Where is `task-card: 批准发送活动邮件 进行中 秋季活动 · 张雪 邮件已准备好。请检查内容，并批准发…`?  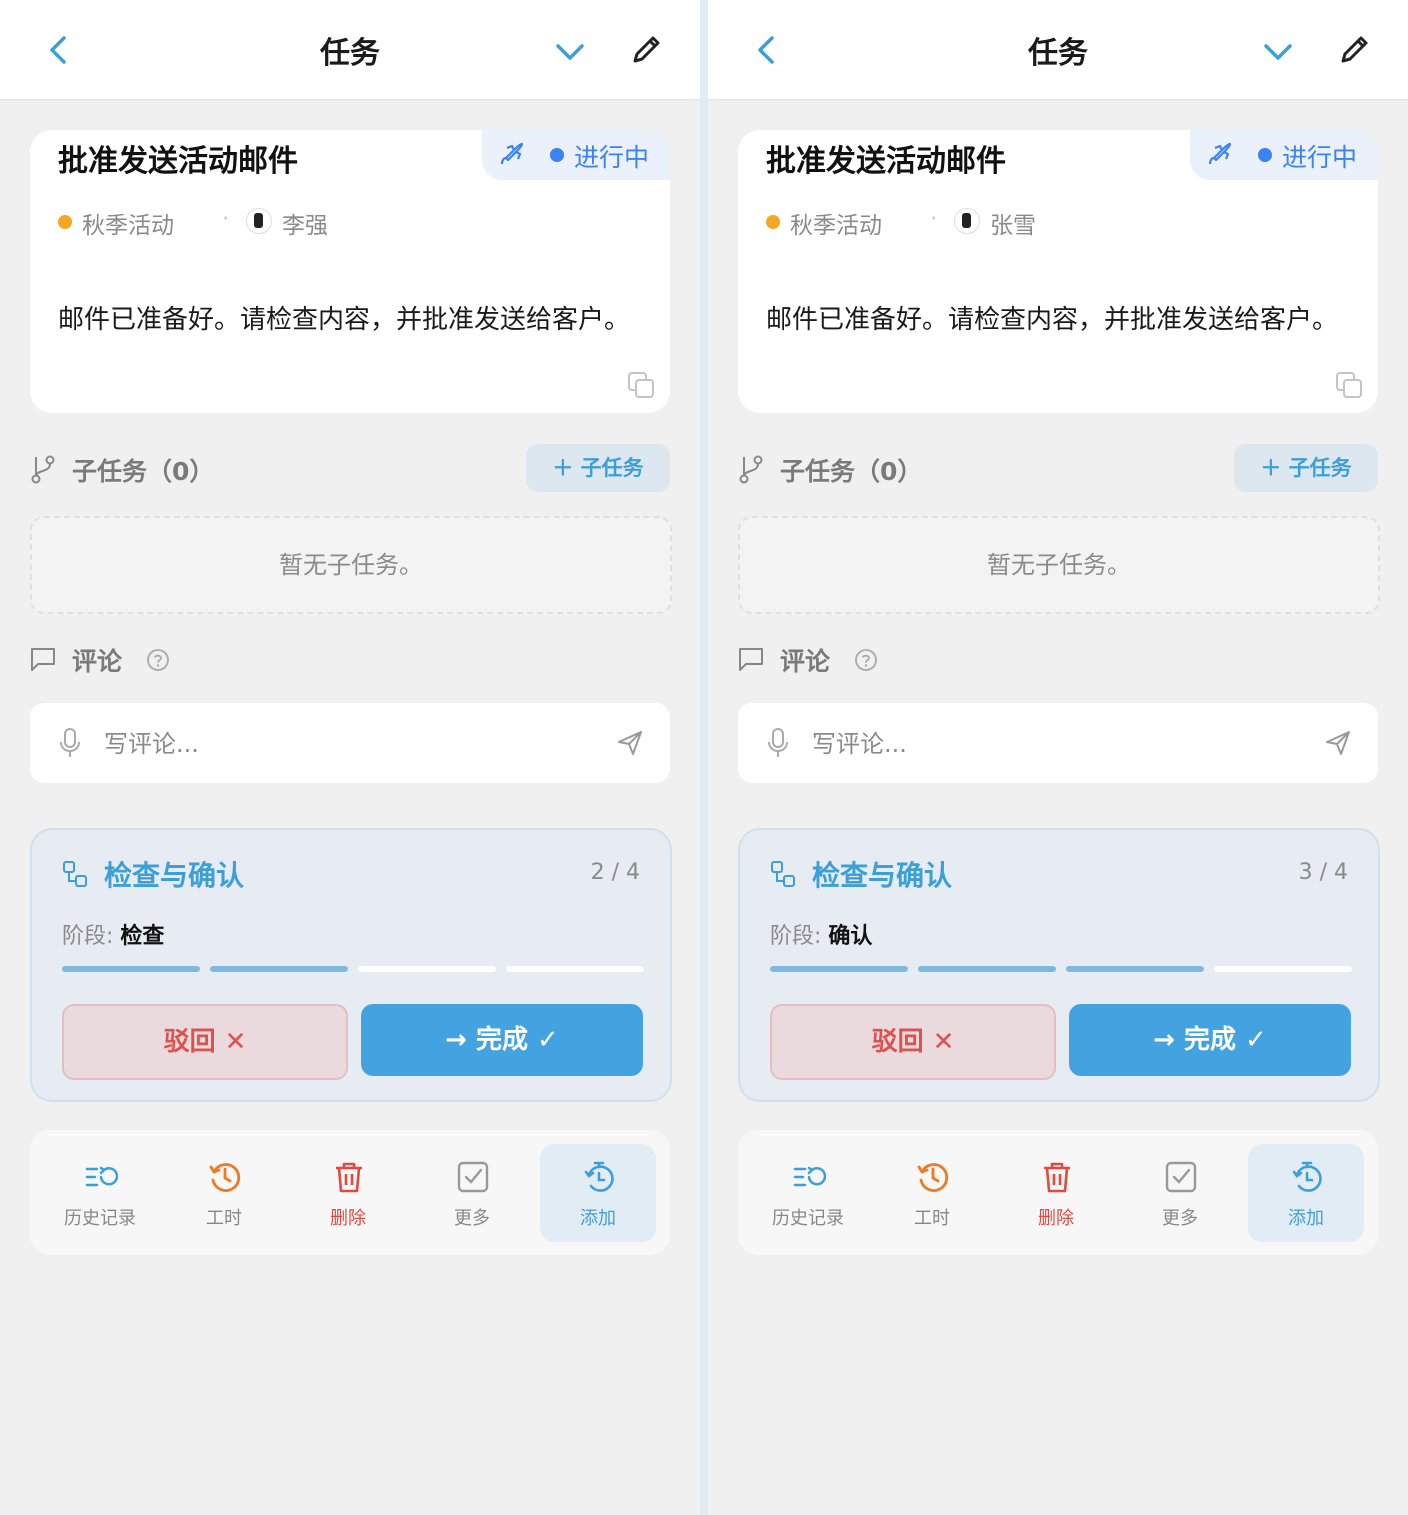 task-card: 批准发送活动邮件 进行中 秋季活动 · 张雪 邮件已准备好。请检查内容，并批准发… is located at coordinates (1058, 271).